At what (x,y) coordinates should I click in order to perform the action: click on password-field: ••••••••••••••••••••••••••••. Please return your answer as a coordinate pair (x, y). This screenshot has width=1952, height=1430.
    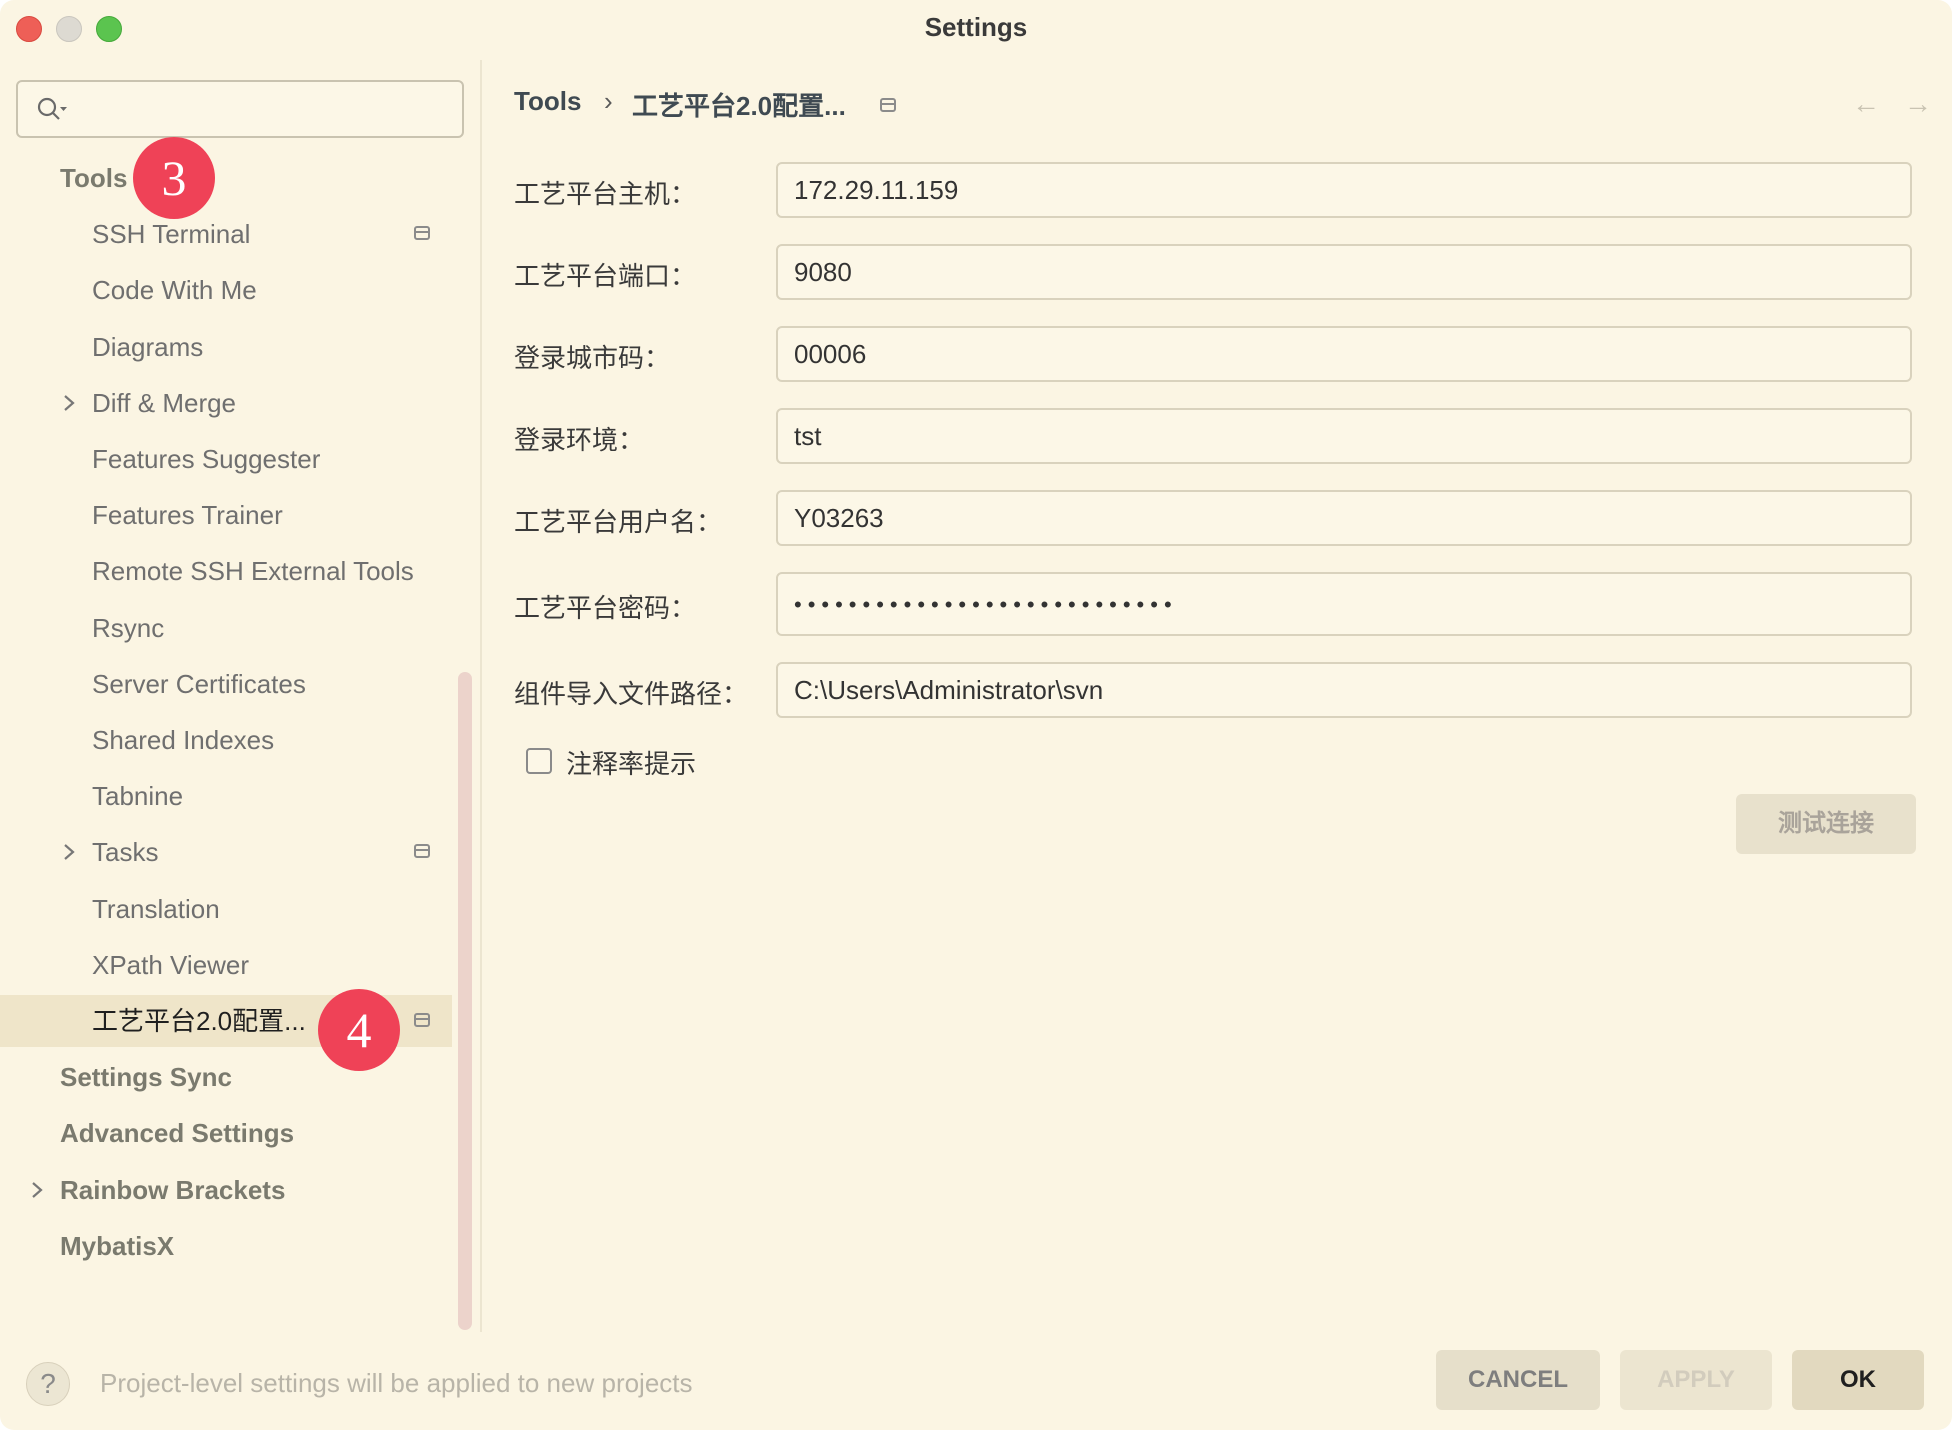
    Looking at the image, I should click on (1344, 604).